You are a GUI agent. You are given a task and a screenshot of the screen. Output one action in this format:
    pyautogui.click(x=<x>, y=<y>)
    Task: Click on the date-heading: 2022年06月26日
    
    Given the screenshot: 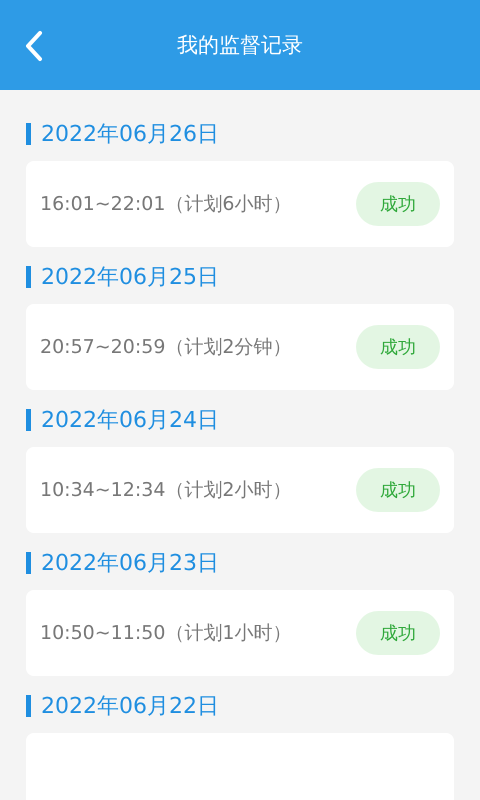 What is the action you would take?
    pyautogui.click(x=130, y=135)
    